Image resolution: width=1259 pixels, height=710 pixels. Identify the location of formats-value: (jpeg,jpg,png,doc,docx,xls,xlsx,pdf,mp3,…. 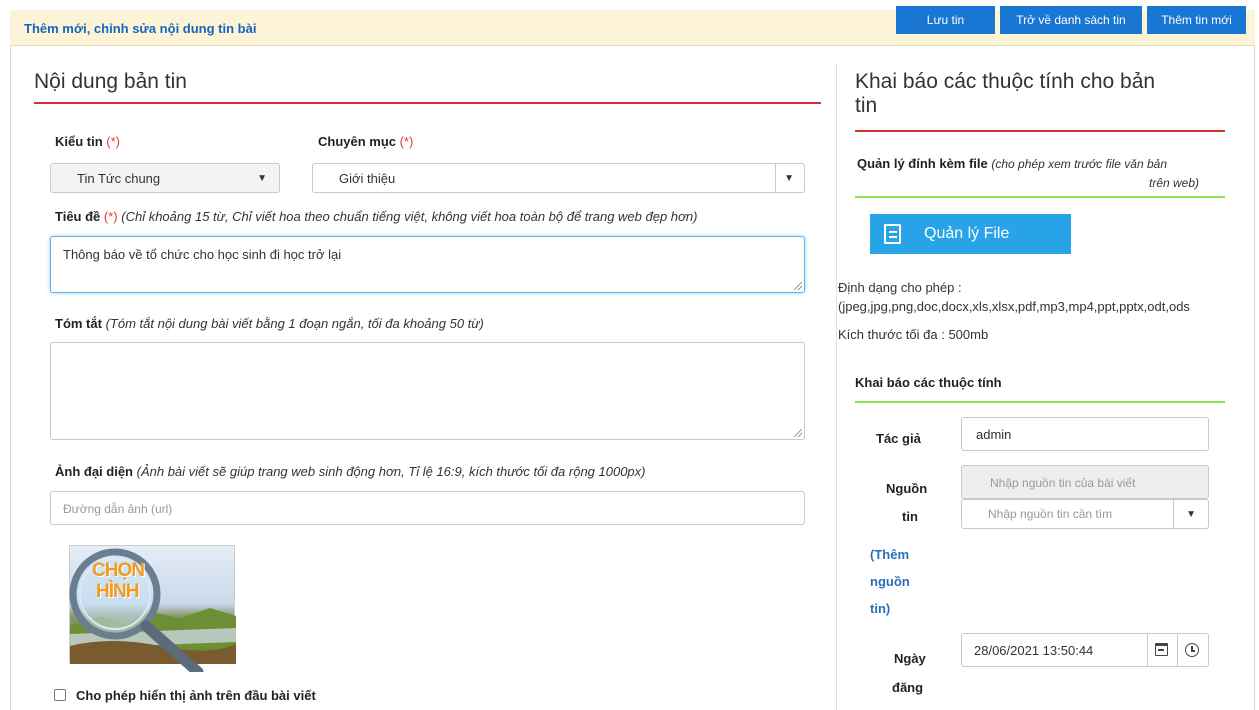
(1014, 306).